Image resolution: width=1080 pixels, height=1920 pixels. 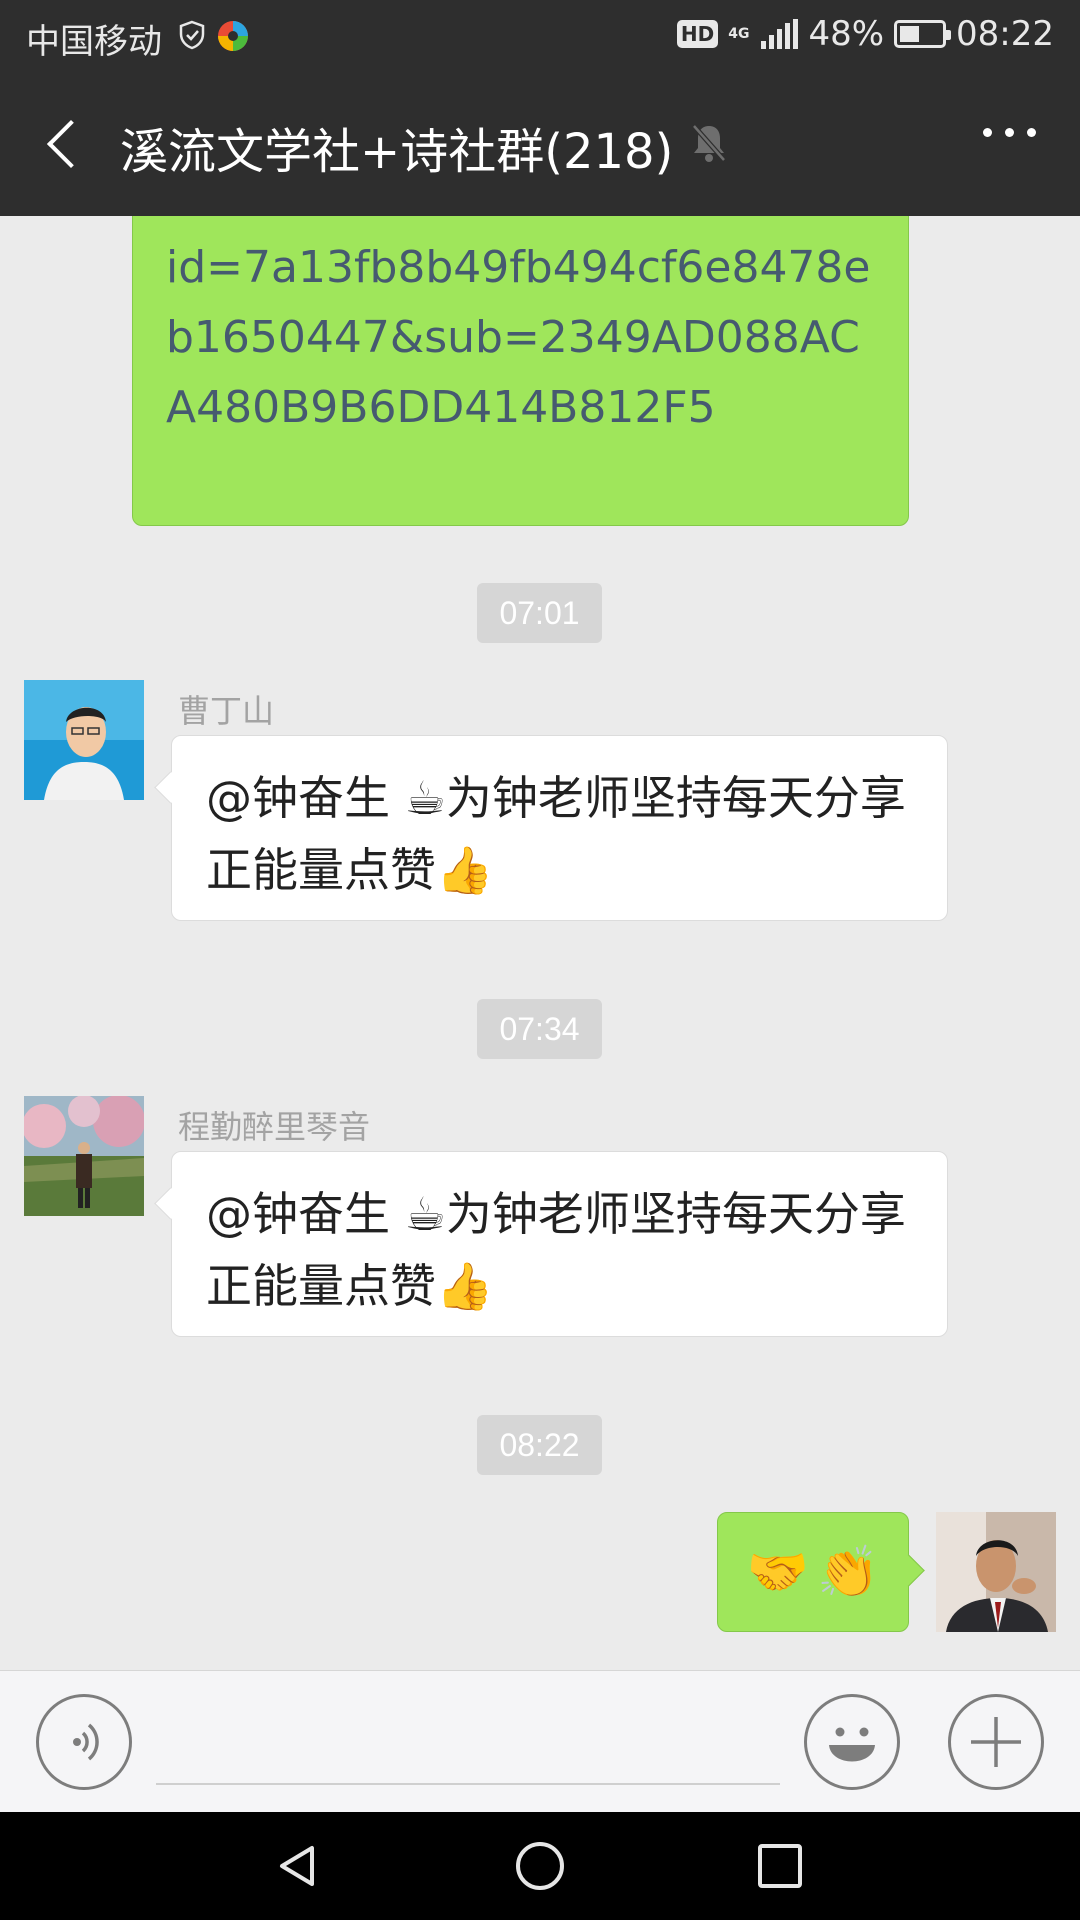 I want to click on signal-icon, so click(x=780, y=34).